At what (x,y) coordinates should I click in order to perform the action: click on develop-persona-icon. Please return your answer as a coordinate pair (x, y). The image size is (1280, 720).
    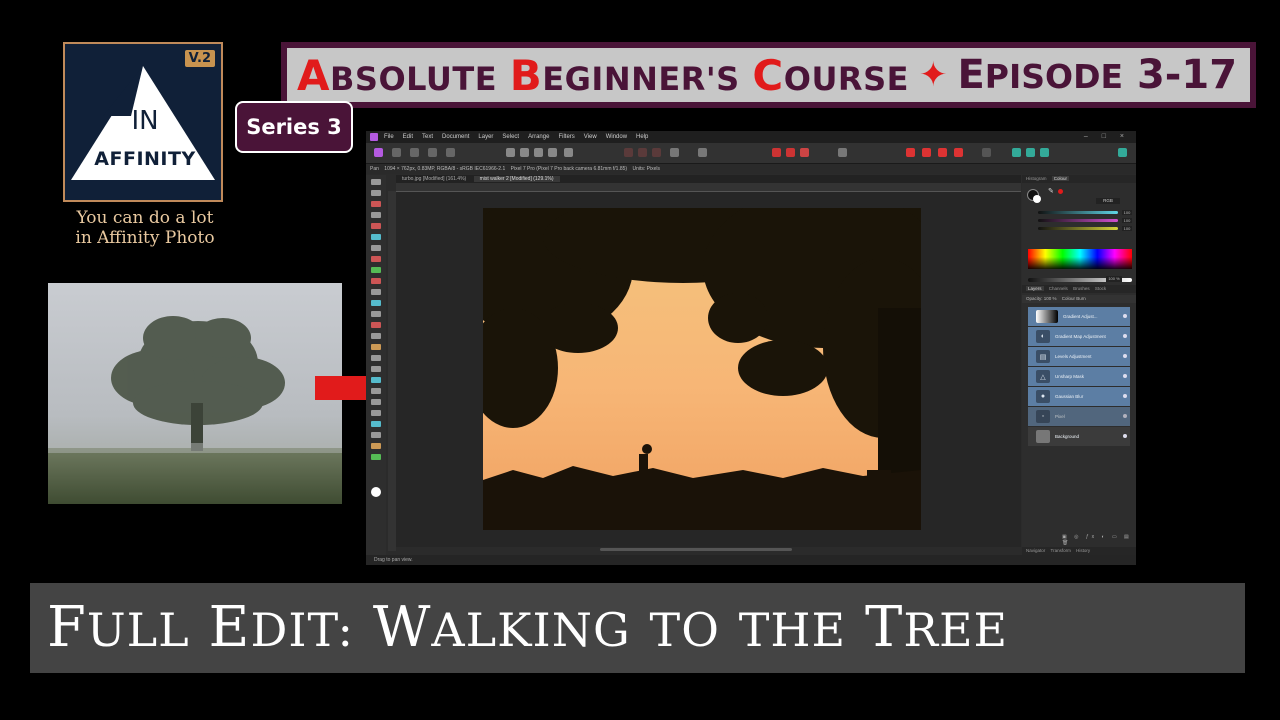
    Looking at the image, I should click on (414, 152).